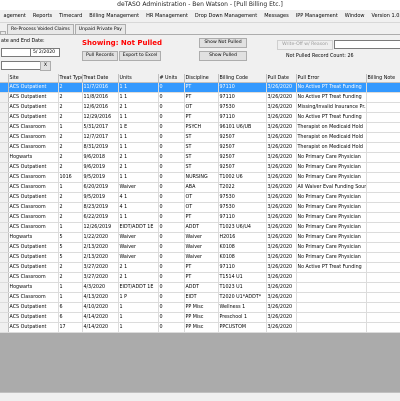 The width and height of the screenshot is (400, 401). I want to click on column-header: Discipline, so click(201, 78).